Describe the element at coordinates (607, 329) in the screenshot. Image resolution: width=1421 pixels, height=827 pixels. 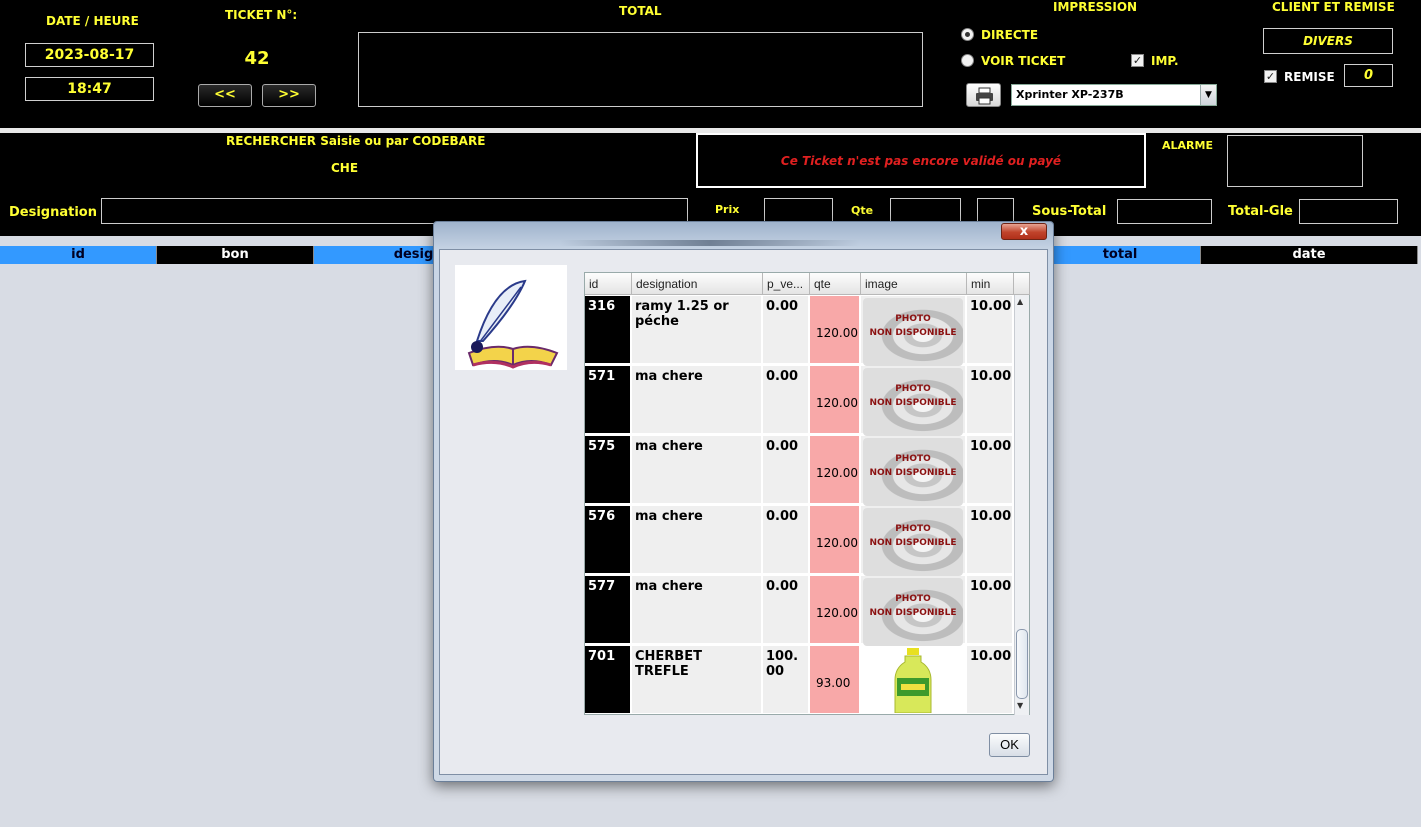
I see `cell-id: 316` at that location.